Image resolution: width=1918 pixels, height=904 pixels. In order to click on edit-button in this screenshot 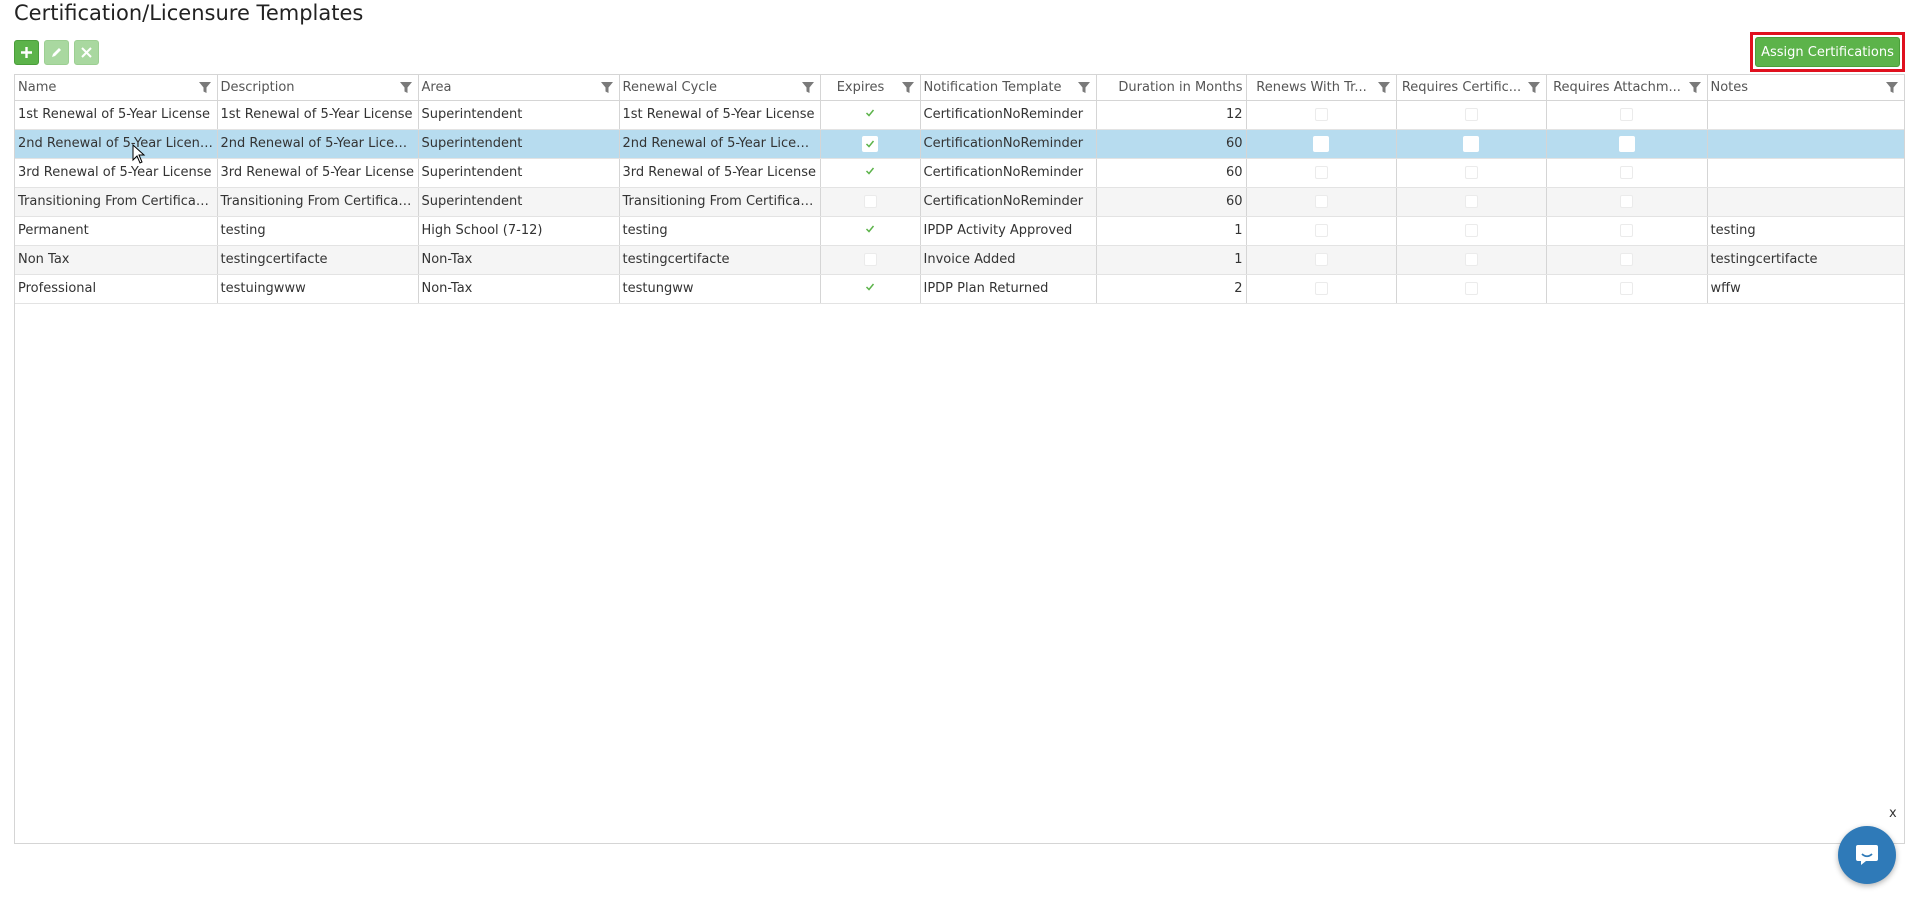, I will do `click(56, 52)`.